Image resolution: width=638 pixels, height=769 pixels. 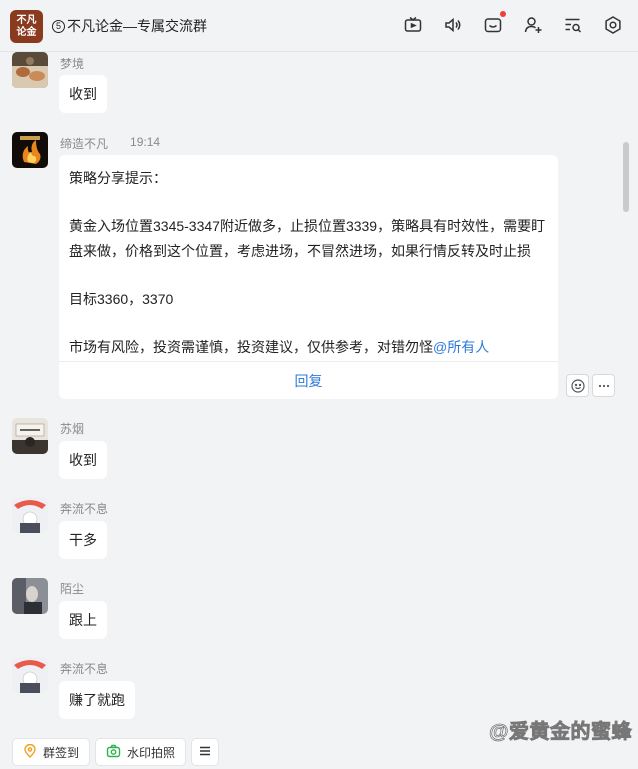 What do you see at coordinates (110, 143) in the screenshot?
I see `sender-line: 缔造不凡 19:14` at bounding box center [110, 143].